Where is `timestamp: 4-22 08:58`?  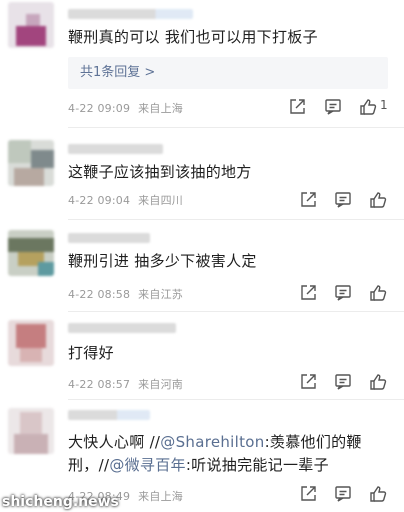
timestamp: 4-22 08:58 is located at coordinates (99, 294).